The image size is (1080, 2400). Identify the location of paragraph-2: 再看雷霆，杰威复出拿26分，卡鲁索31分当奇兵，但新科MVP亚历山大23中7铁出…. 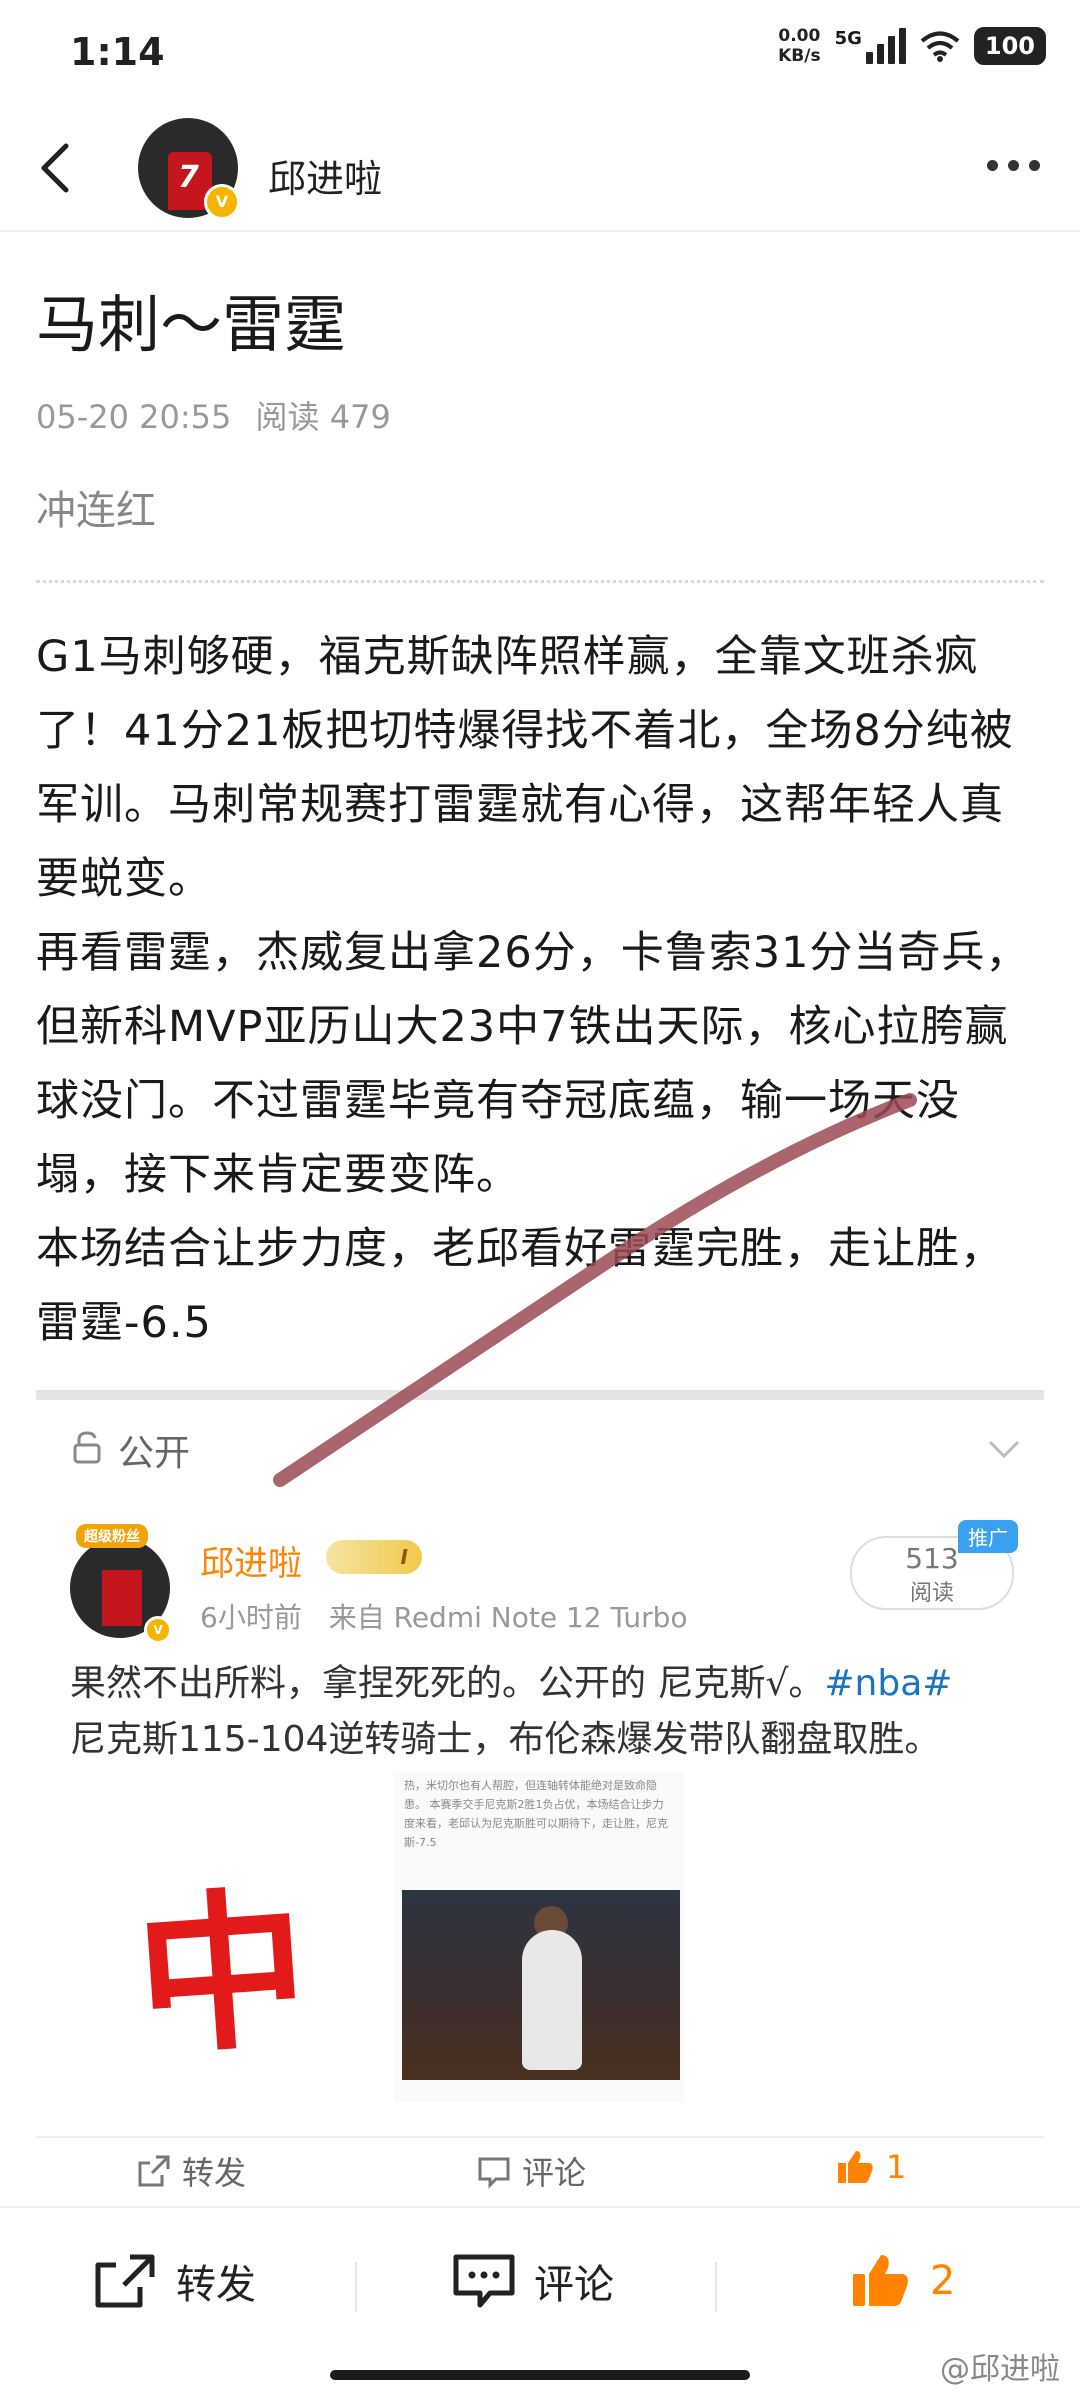
(533, 1064).